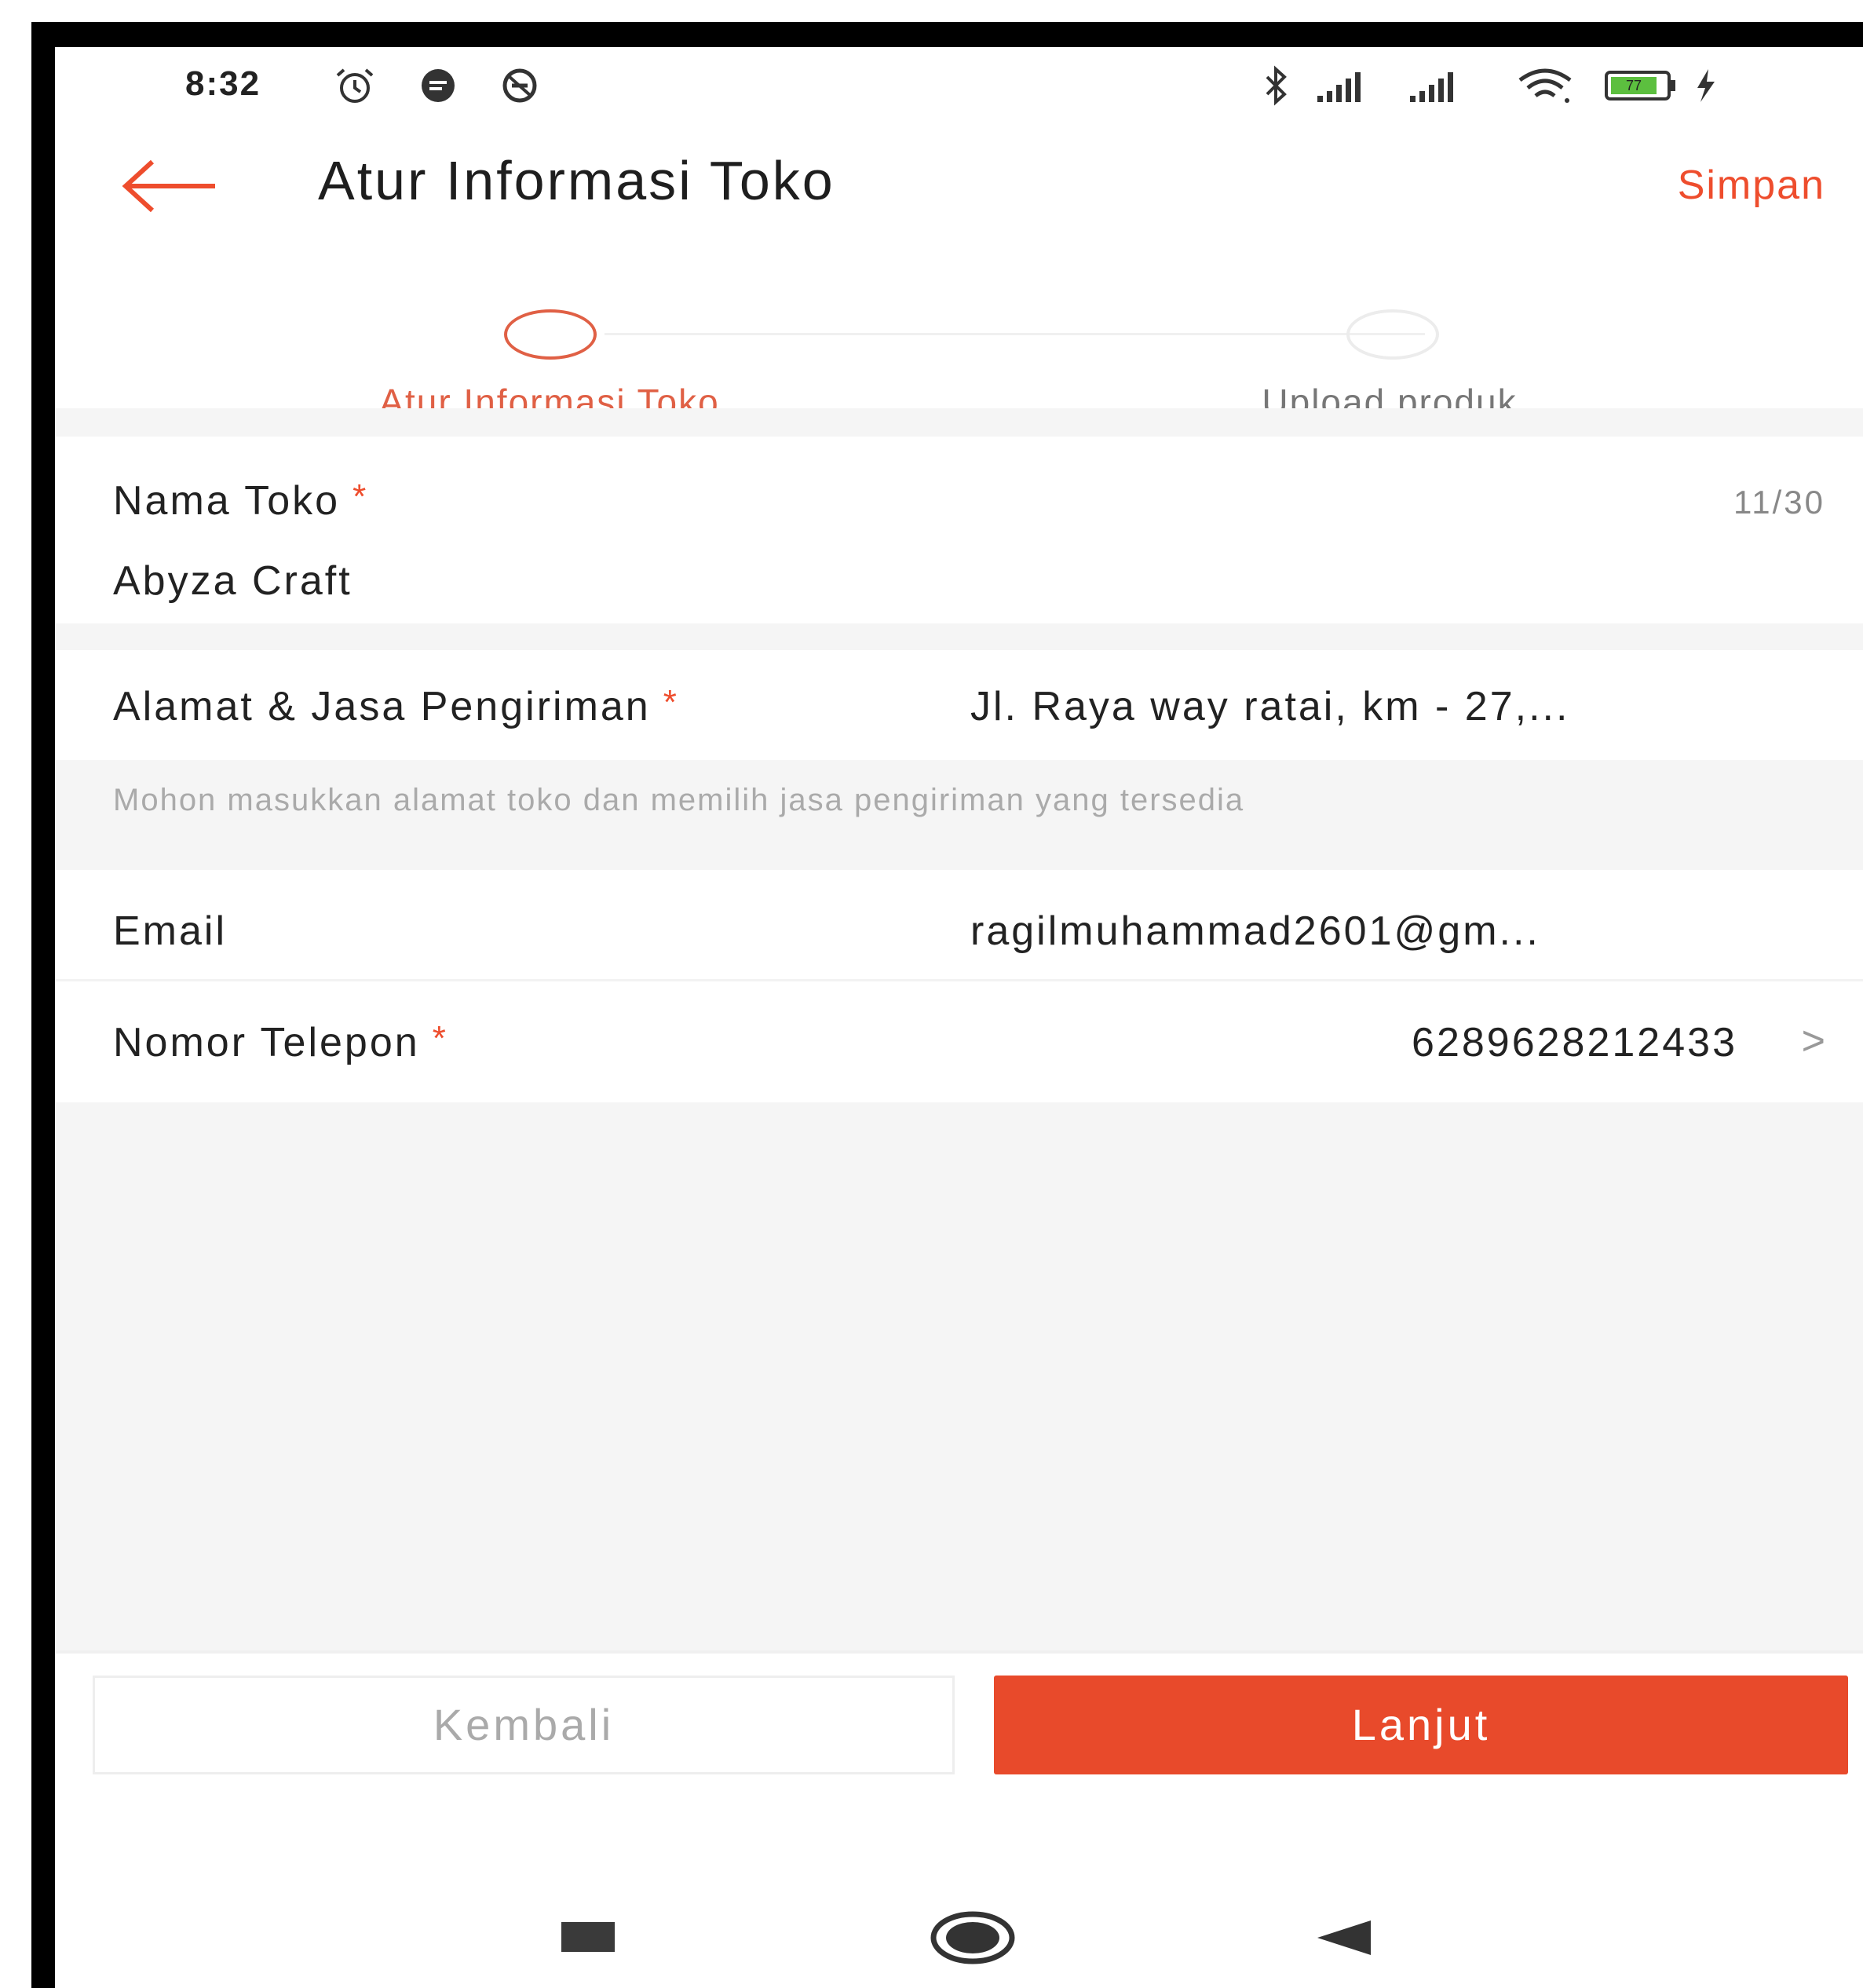 This screenshot has height=1988, width=1863. What do you see at coordinates (1344, 1937) in the screenshot?
I see `back-icon` at bounding box center [1344, 1937].